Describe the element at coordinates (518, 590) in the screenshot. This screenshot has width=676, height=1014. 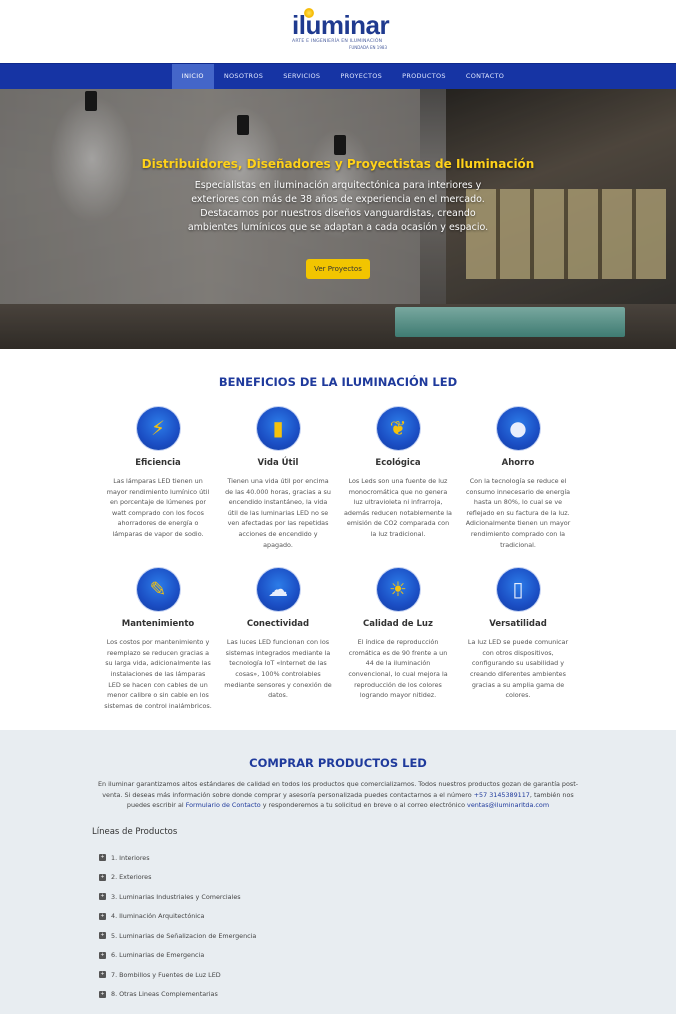
I see `versatility-icon: ▯` at that location.